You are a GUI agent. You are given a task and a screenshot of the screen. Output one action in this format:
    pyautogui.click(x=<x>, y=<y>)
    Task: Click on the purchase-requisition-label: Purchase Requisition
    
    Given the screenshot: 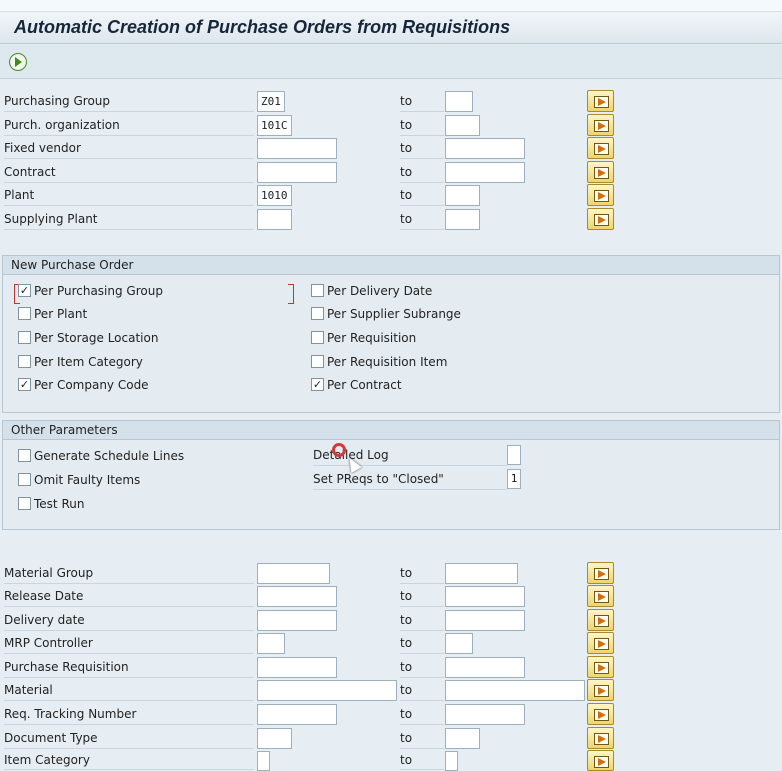 What is the action you would take?
    pyautogui.click(x=129, y=667)
    